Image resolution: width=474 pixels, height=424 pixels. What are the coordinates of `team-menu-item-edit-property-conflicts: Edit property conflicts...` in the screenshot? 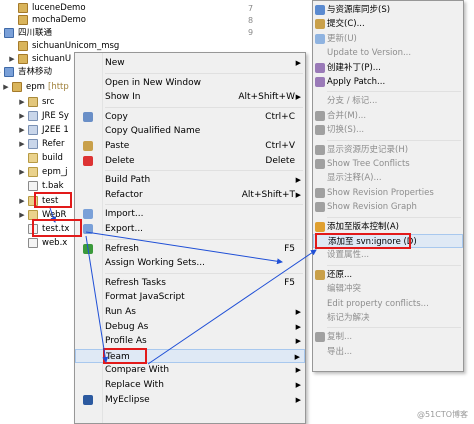 It's located at (388, 304).